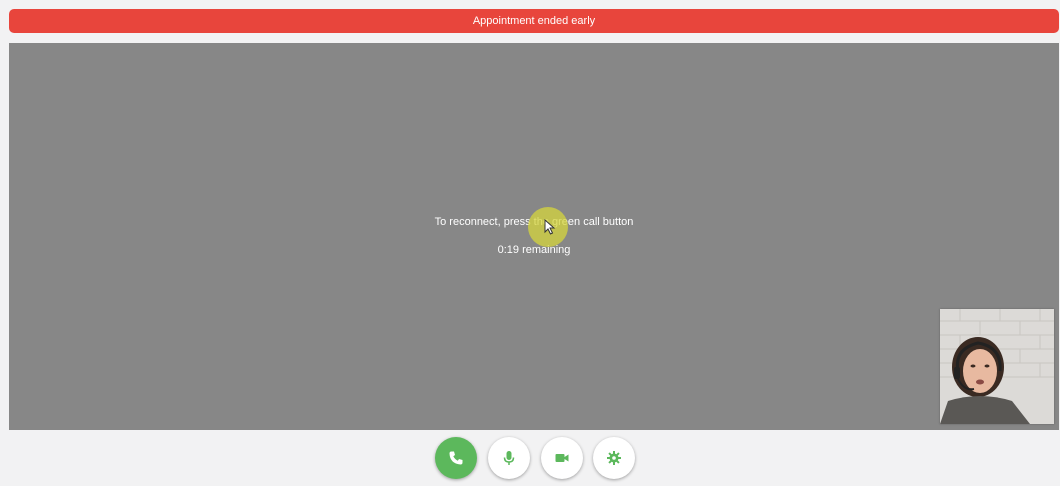 The width and height of the screenshot is (1060, 486). Describe the element at coordinates (550, 227) in the screenshot. I see `mouse-cursor-icon` at that location.